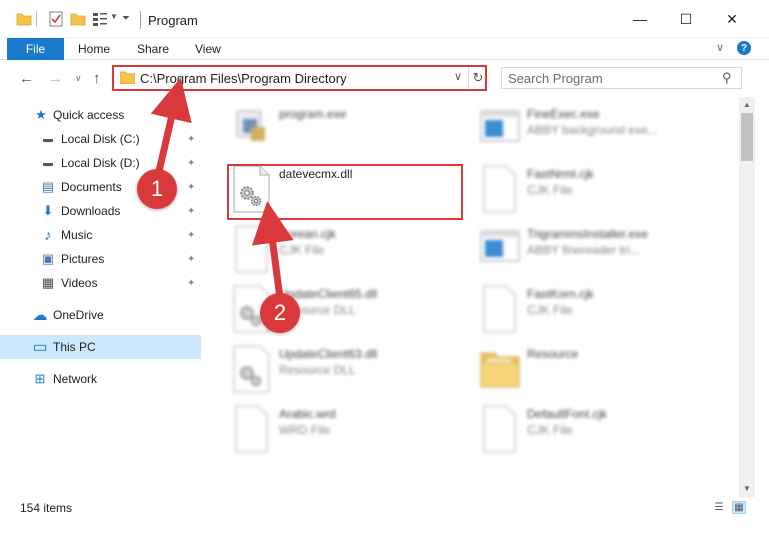 This screenshot has height=536, width=769. Describe the element at coordinates (351, 250) in the screenshot. I see `file-item-eprean-cjk: Eprean.cjk CJK File` at that location.